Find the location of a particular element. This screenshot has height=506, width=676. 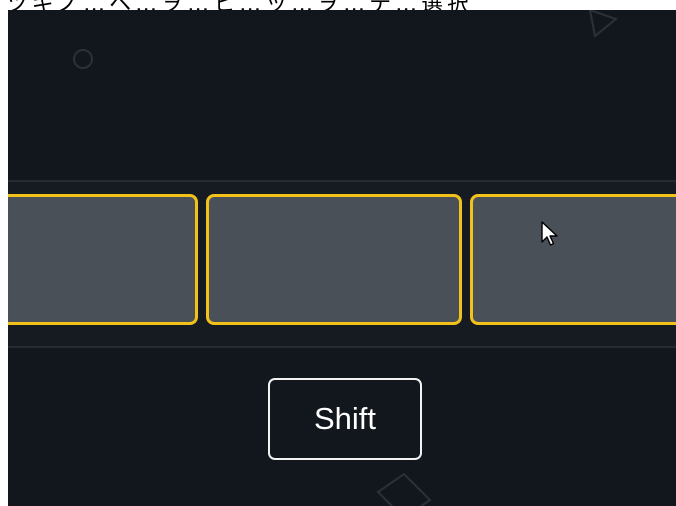

left-margin is located at coordinates (4, 253).